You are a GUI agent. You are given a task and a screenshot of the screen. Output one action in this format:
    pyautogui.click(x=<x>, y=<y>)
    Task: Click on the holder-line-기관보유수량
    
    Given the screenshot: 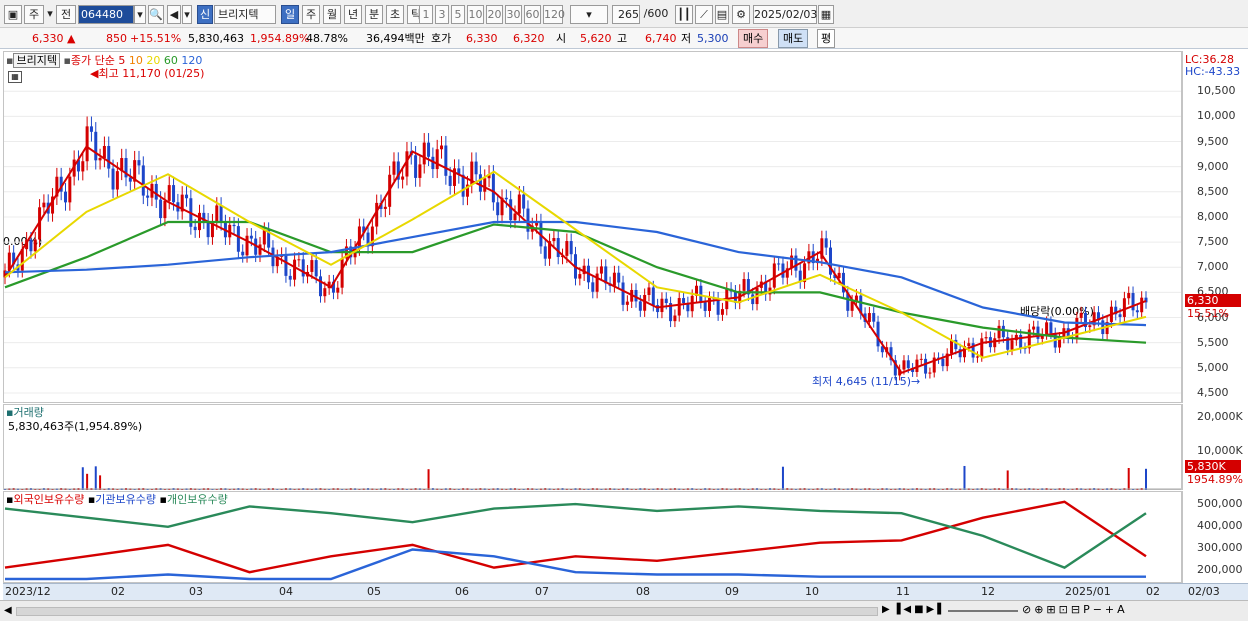 What is the action you would take?
    pyautogui.click(x=575, y=564)
    